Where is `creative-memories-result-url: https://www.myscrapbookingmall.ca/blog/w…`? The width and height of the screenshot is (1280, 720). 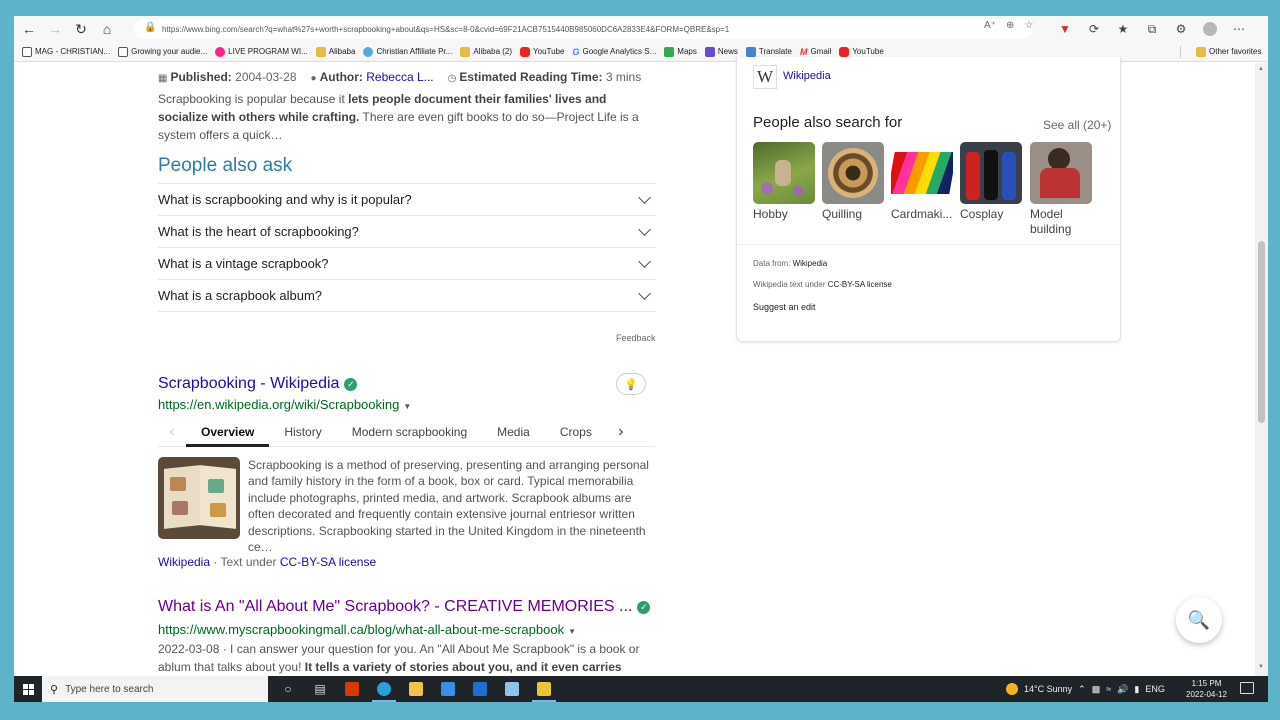
creative-memories-result-url: https://www.myscrapbookingmall.ca/blog/w… is located at coordinates (367, 629).